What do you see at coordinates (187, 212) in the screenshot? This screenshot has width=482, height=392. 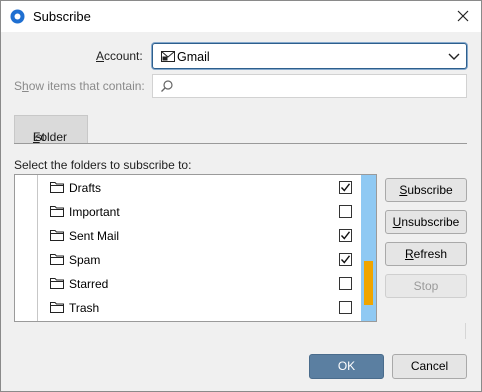 I see `folder-row-important: Important` at bounding box center [187, 212].